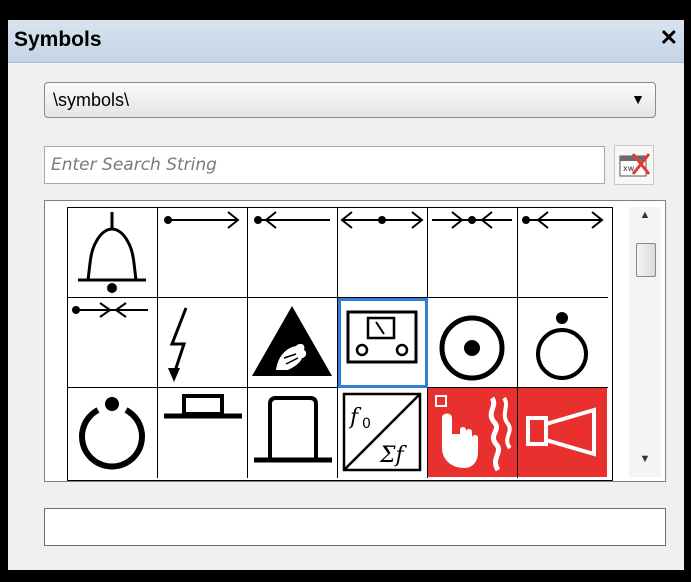 Image resolution: width=691 pixels, height=582 pixels. I want to click on short-button-icon, so click(203, 406).